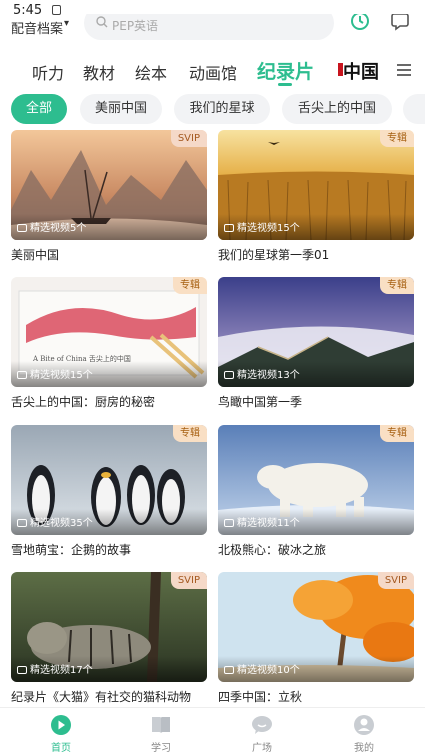 The width and height of the screenshot is (425, 755). I want to click on nav-study-label: 学习, so click(161, 748).